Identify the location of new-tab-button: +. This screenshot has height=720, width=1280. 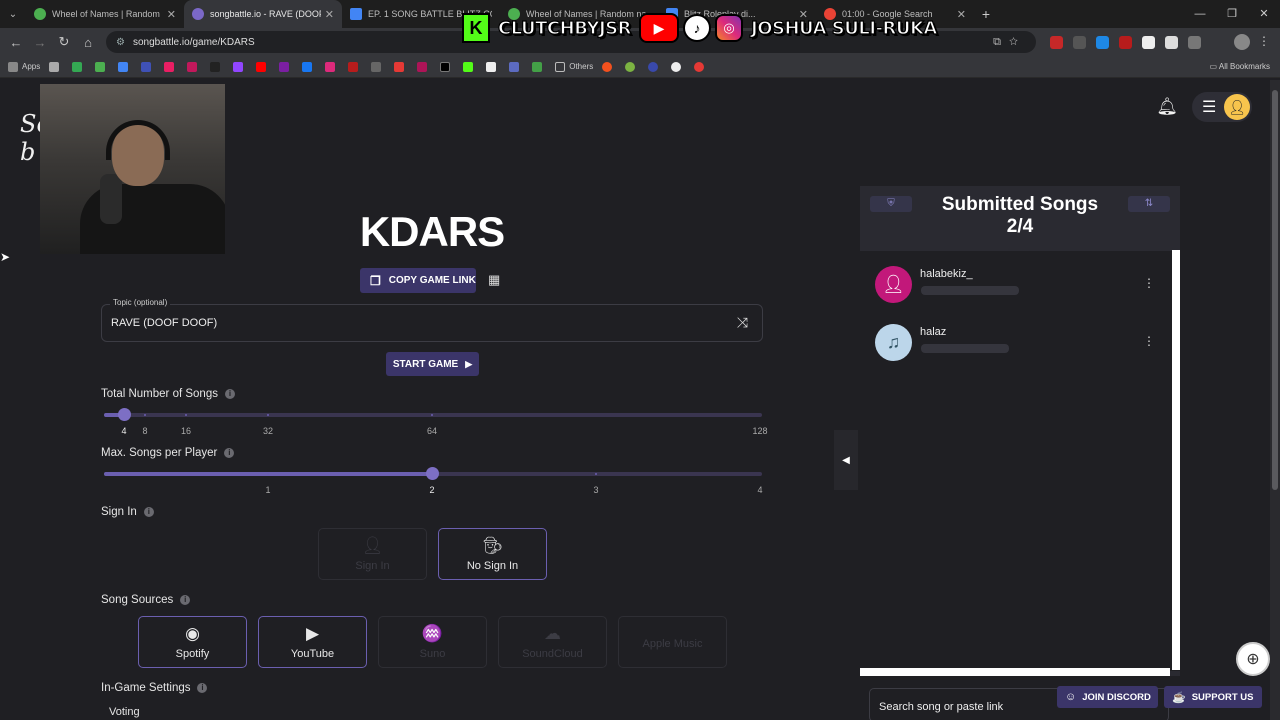
(986, 14).